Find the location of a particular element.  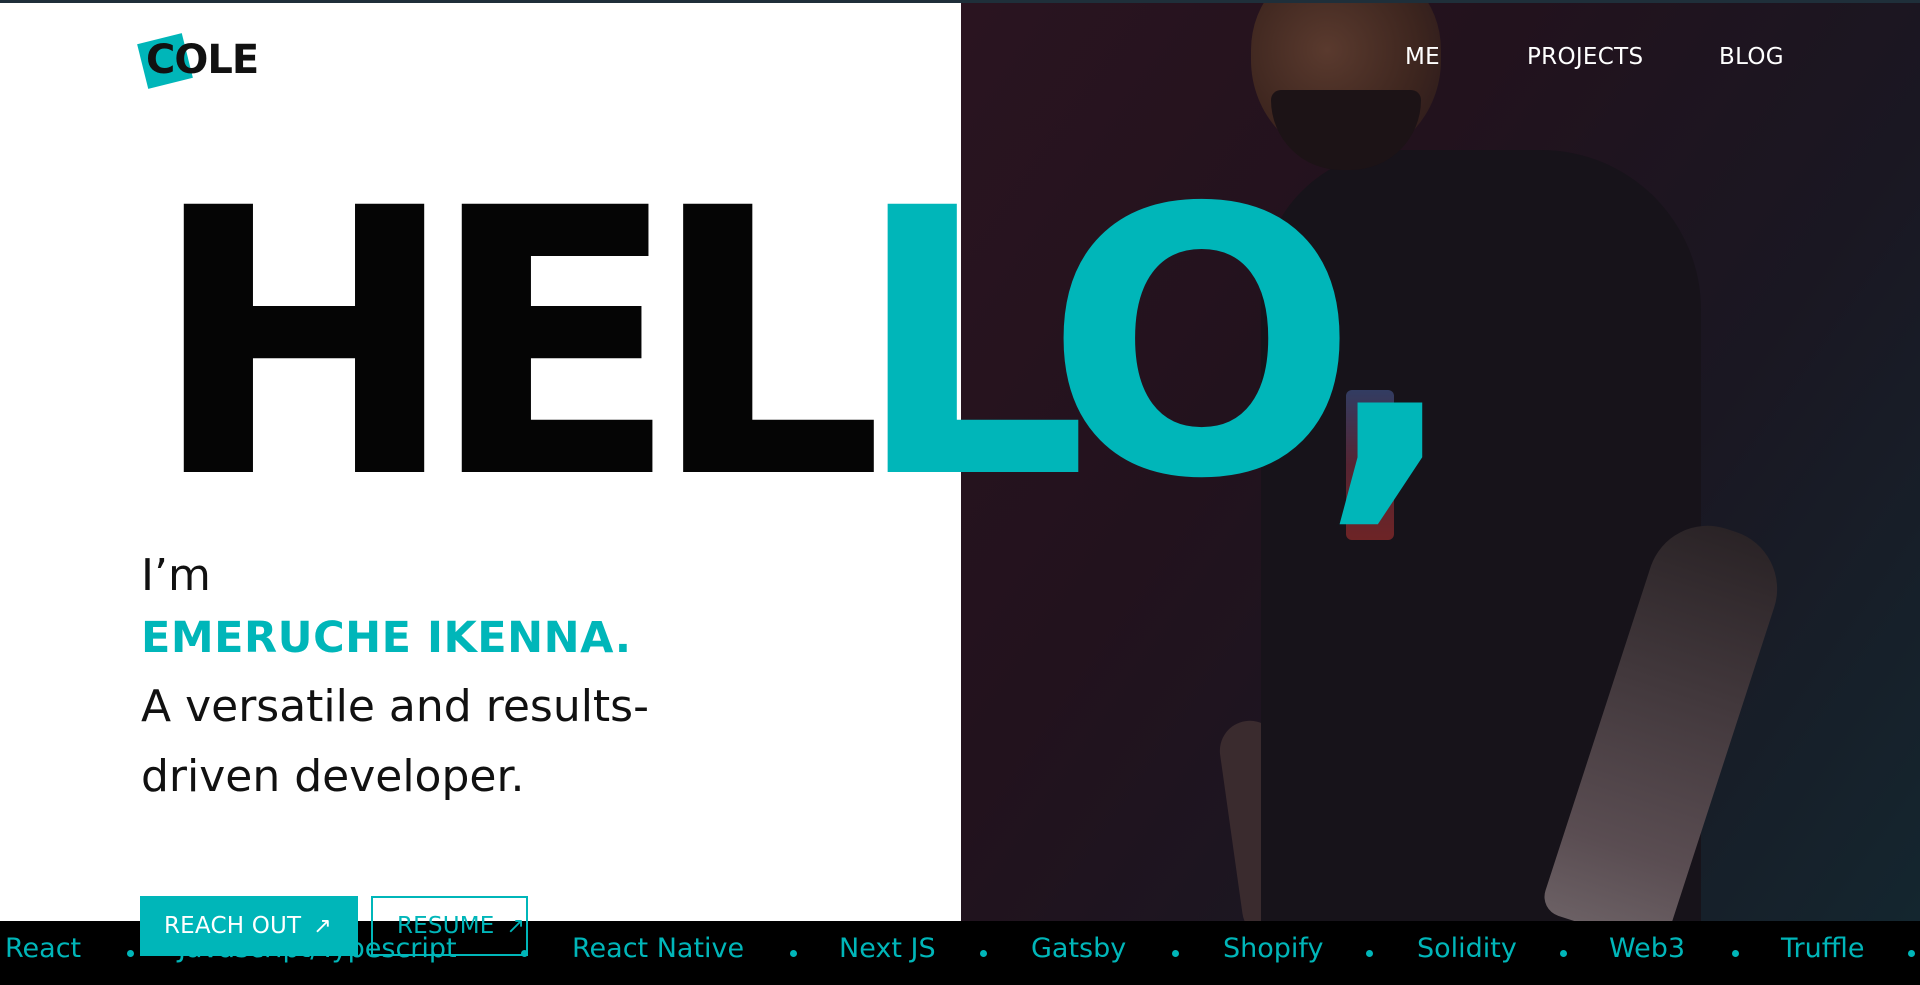

ticker-item-truffle: Truffle is located at coordinates (1823, 948).